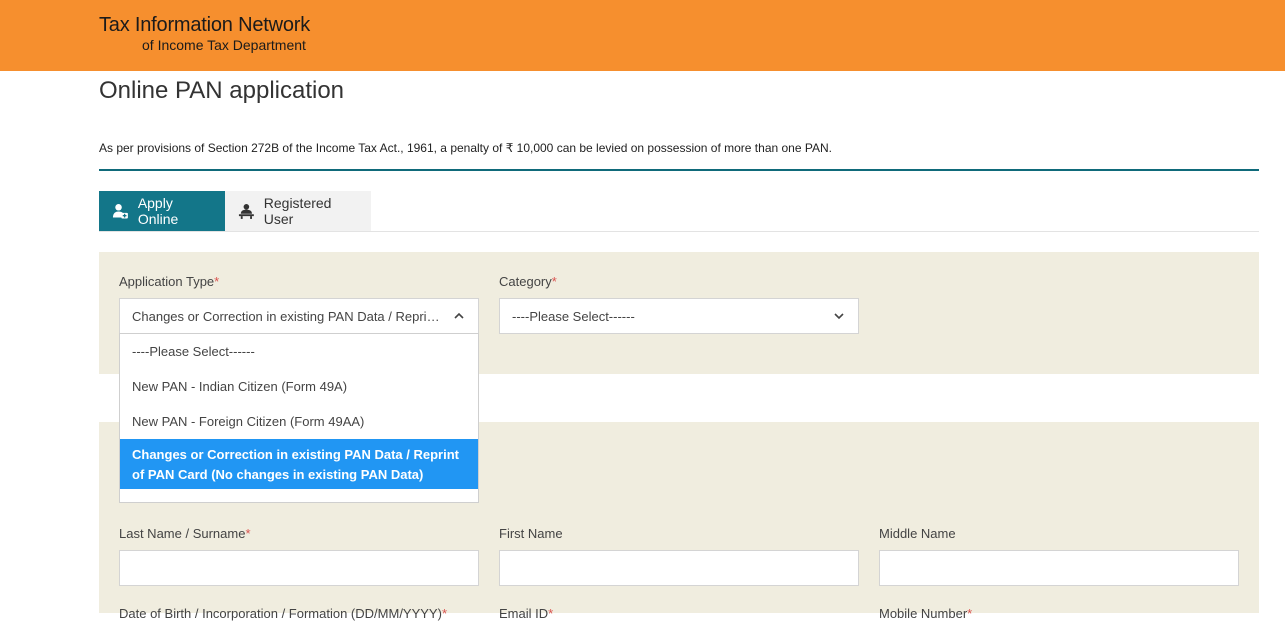  I want to click on chevron-up-icon, so click(459, 315).